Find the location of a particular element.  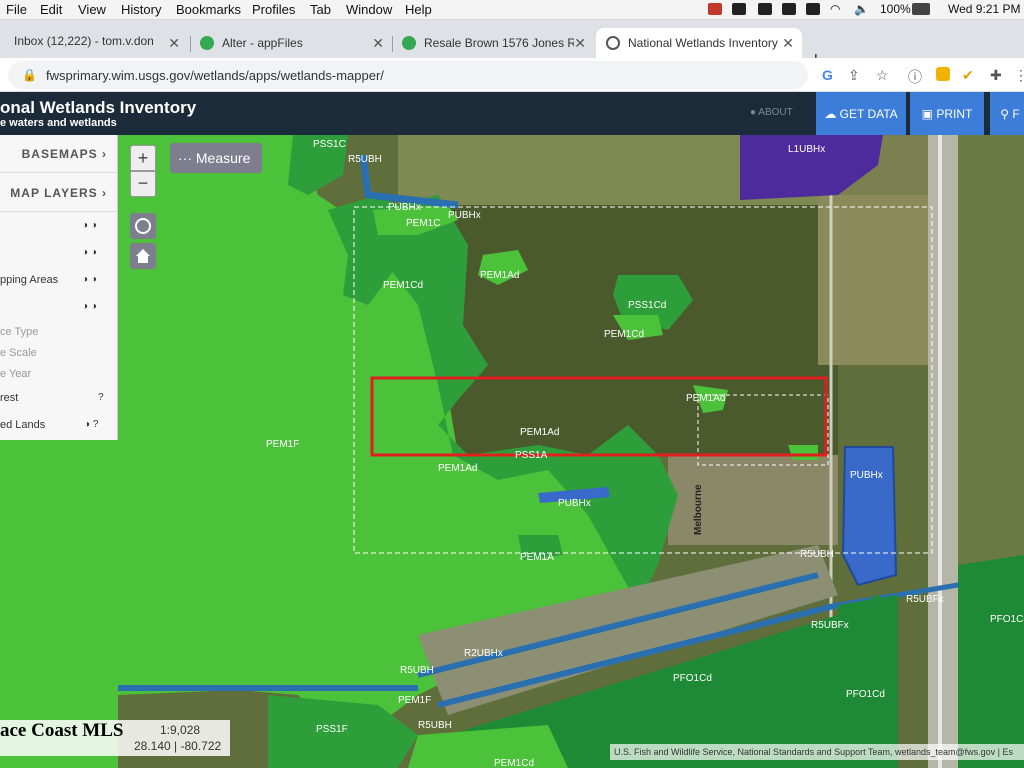

map-layers-toggle: MAP LAYERS › is located at coordinates (58, 193).